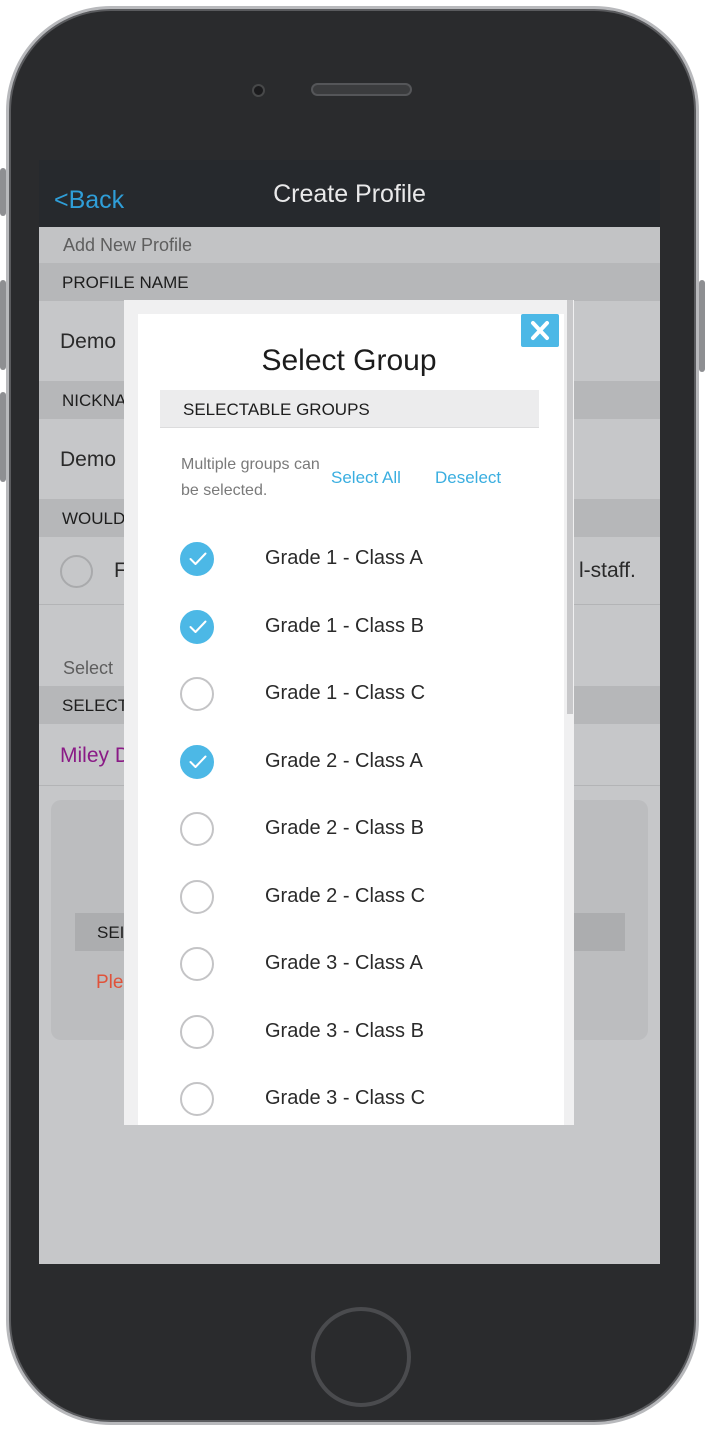  I want to click on selected-person-name: Miley D, so click(95, 755).